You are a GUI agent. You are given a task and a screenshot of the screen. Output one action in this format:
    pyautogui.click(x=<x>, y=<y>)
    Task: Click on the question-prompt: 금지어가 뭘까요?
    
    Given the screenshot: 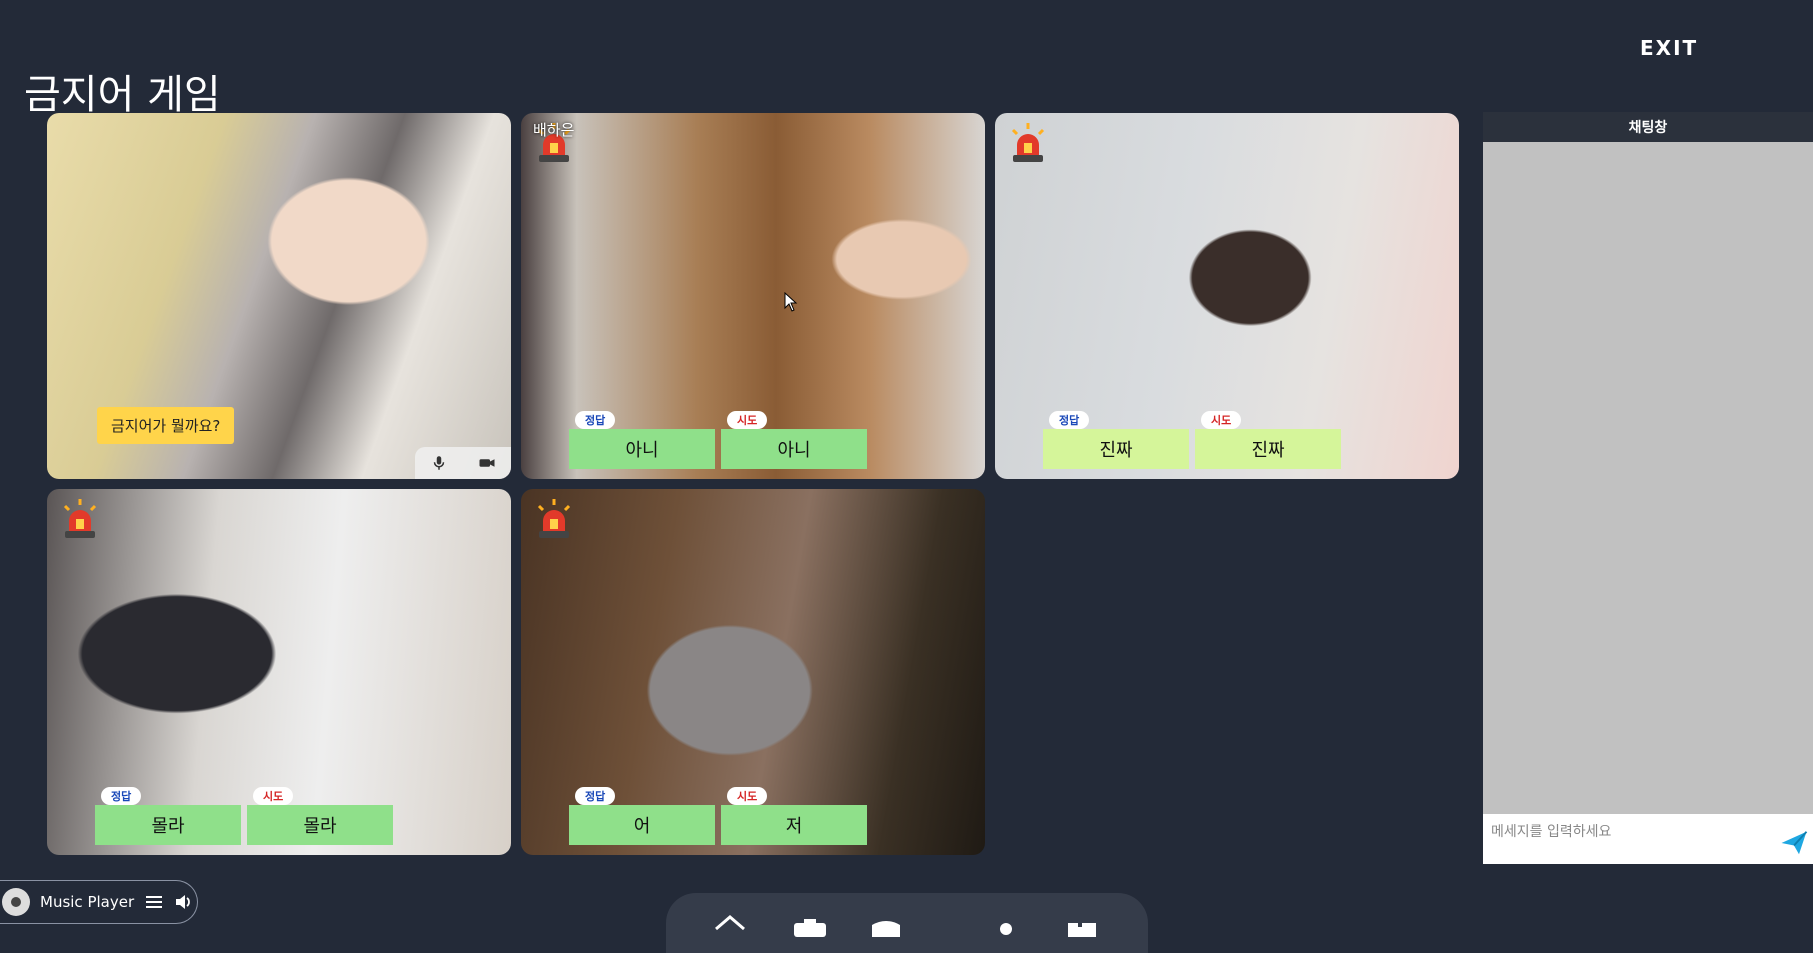 What is the action you would take?
    pyautogui.click(x=166, y=425)
    